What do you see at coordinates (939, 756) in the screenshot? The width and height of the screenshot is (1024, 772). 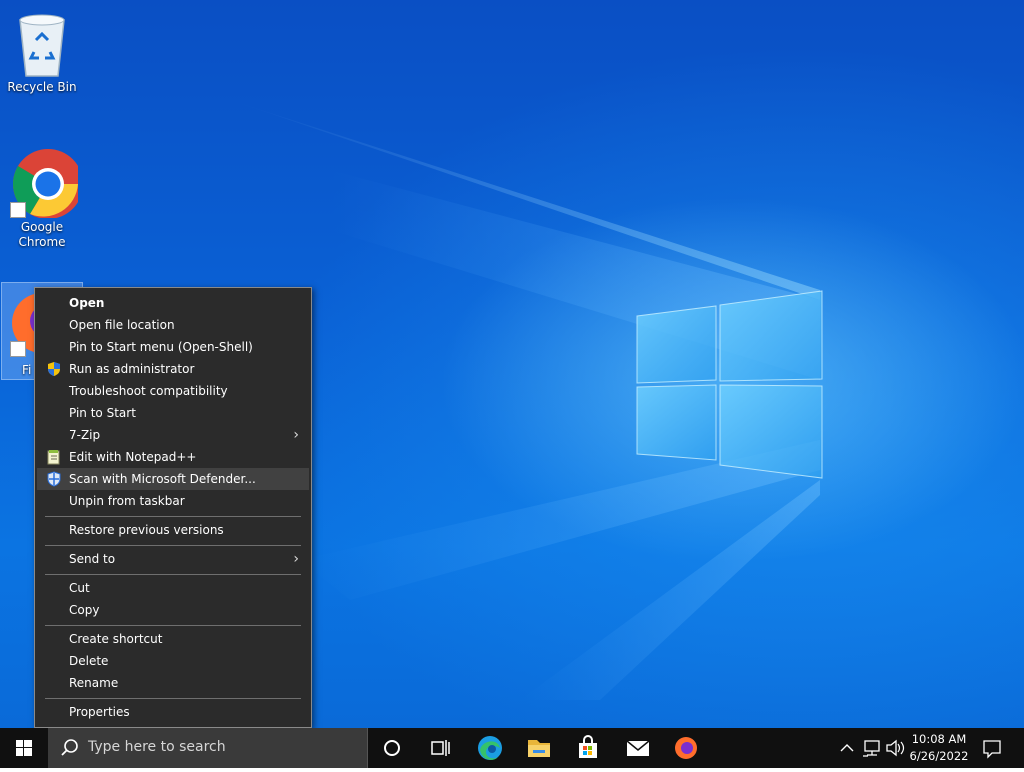 I see `clock-date: 6/26/2022` at bounding box center [939, 756].